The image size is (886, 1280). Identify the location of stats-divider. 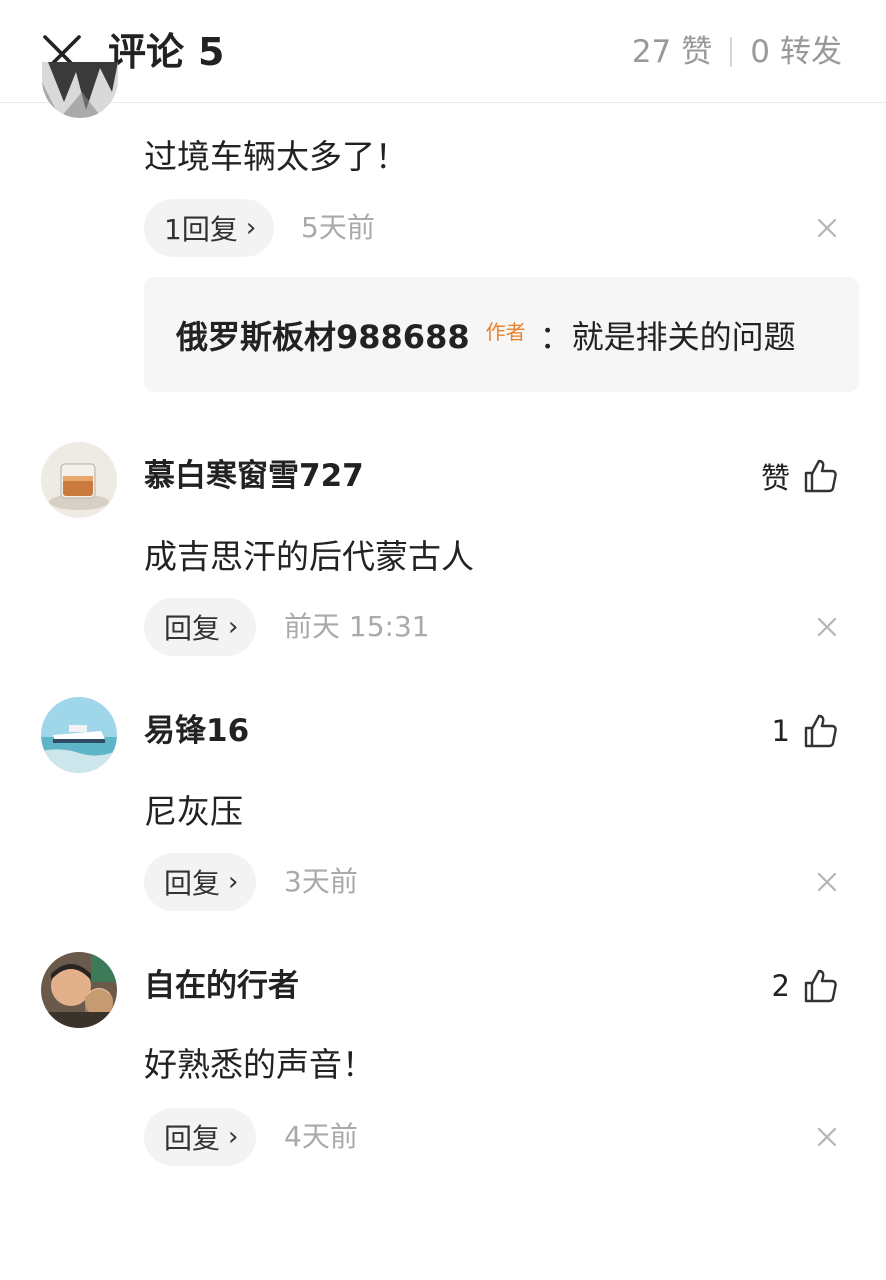
(731, 52).